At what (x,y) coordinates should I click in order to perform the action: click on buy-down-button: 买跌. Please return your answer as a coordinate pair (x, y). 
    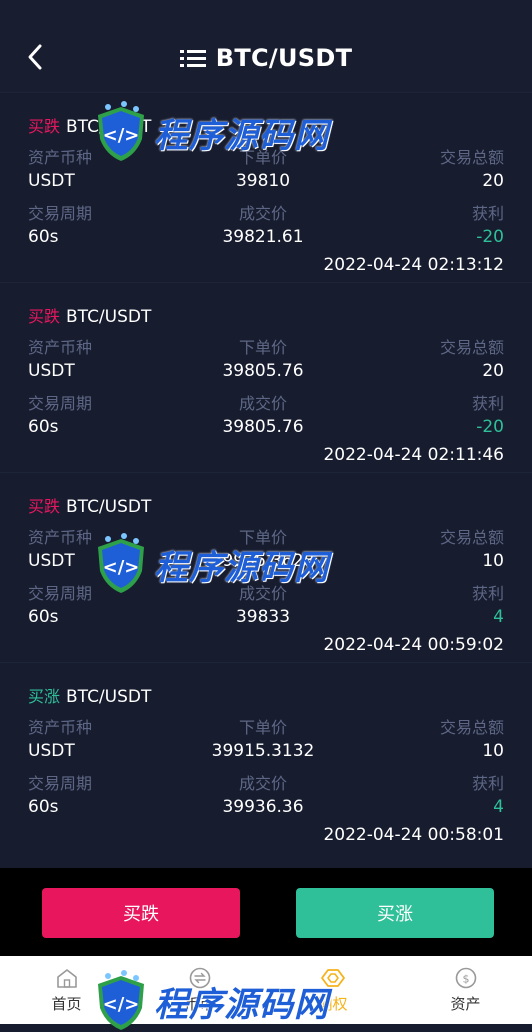
    Looking at the image, I should click on (141, 913).